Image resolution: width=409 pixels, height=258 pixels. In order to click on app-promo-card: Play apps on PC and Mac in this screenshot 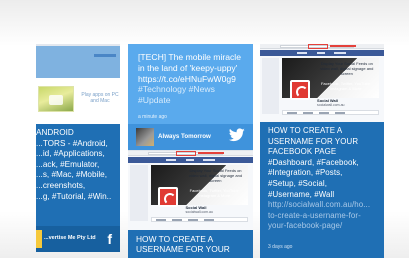, I will do `click(78, 83)`.